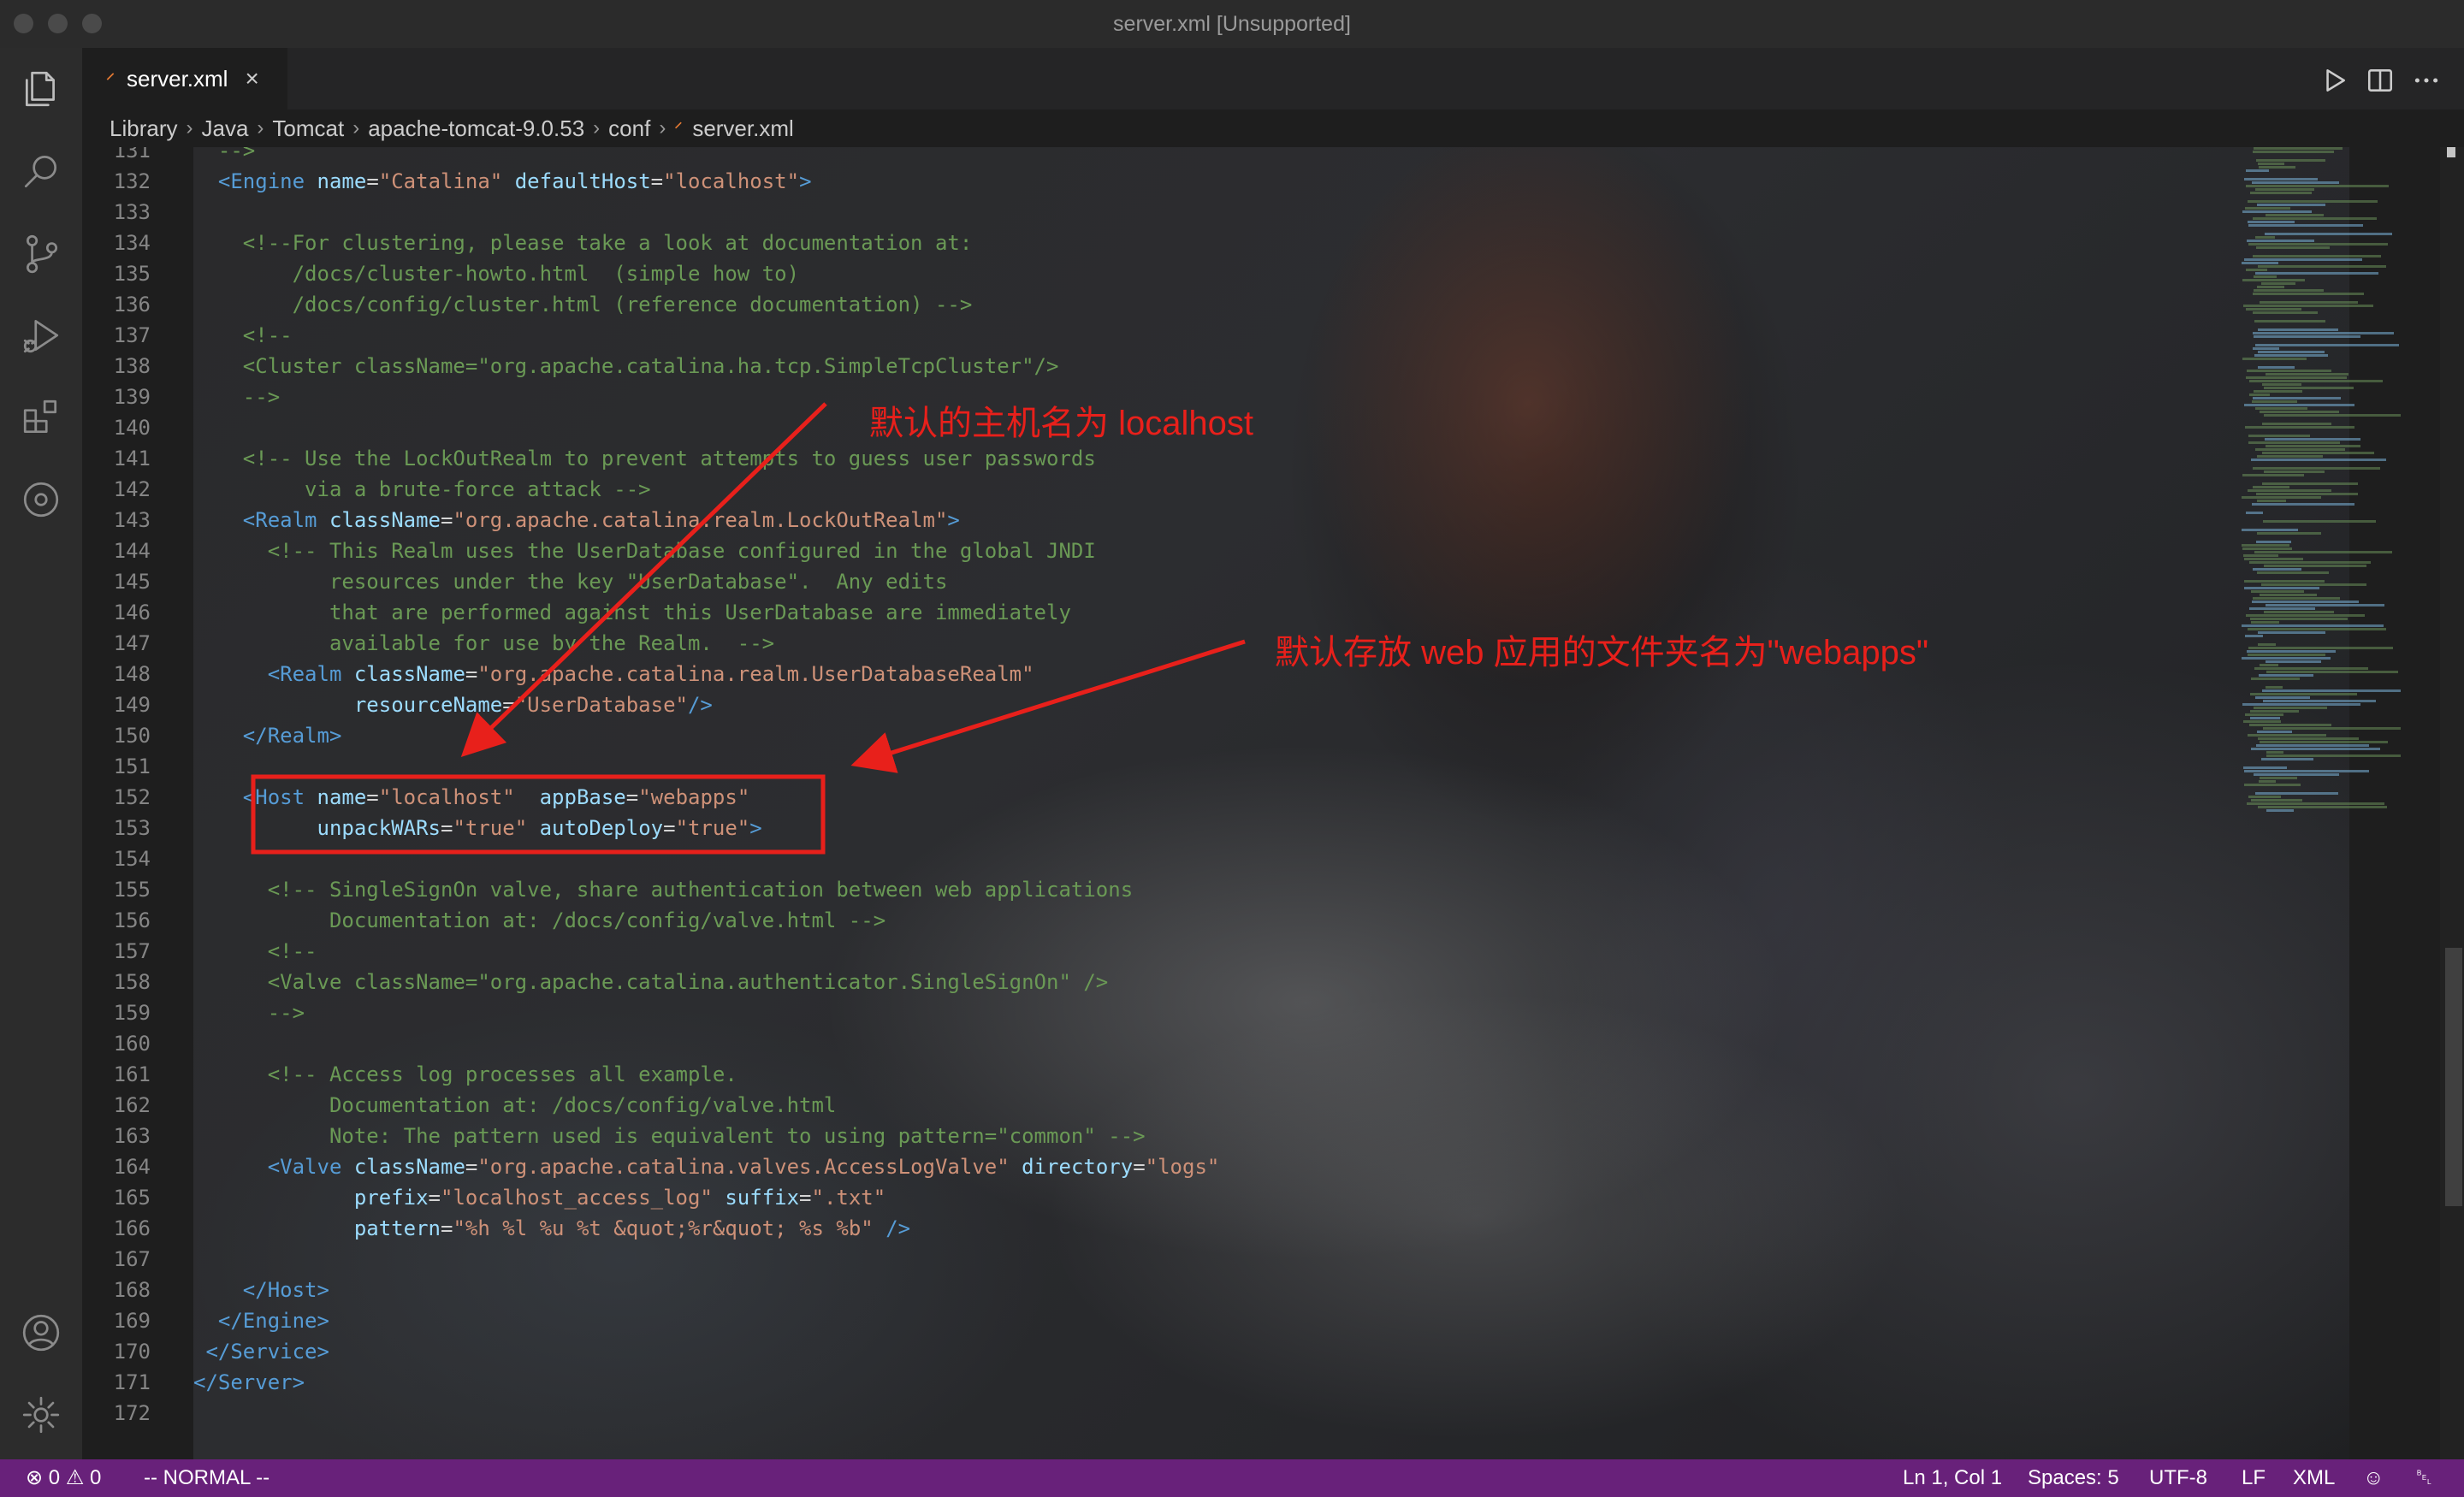 Image resolution: width=2464 pixels, height=1497 pixels. What do you see at coordinates (75, 1477) in the screenshot?
I see `warning-icon: ⚠` at bounding box center [75, 1477].